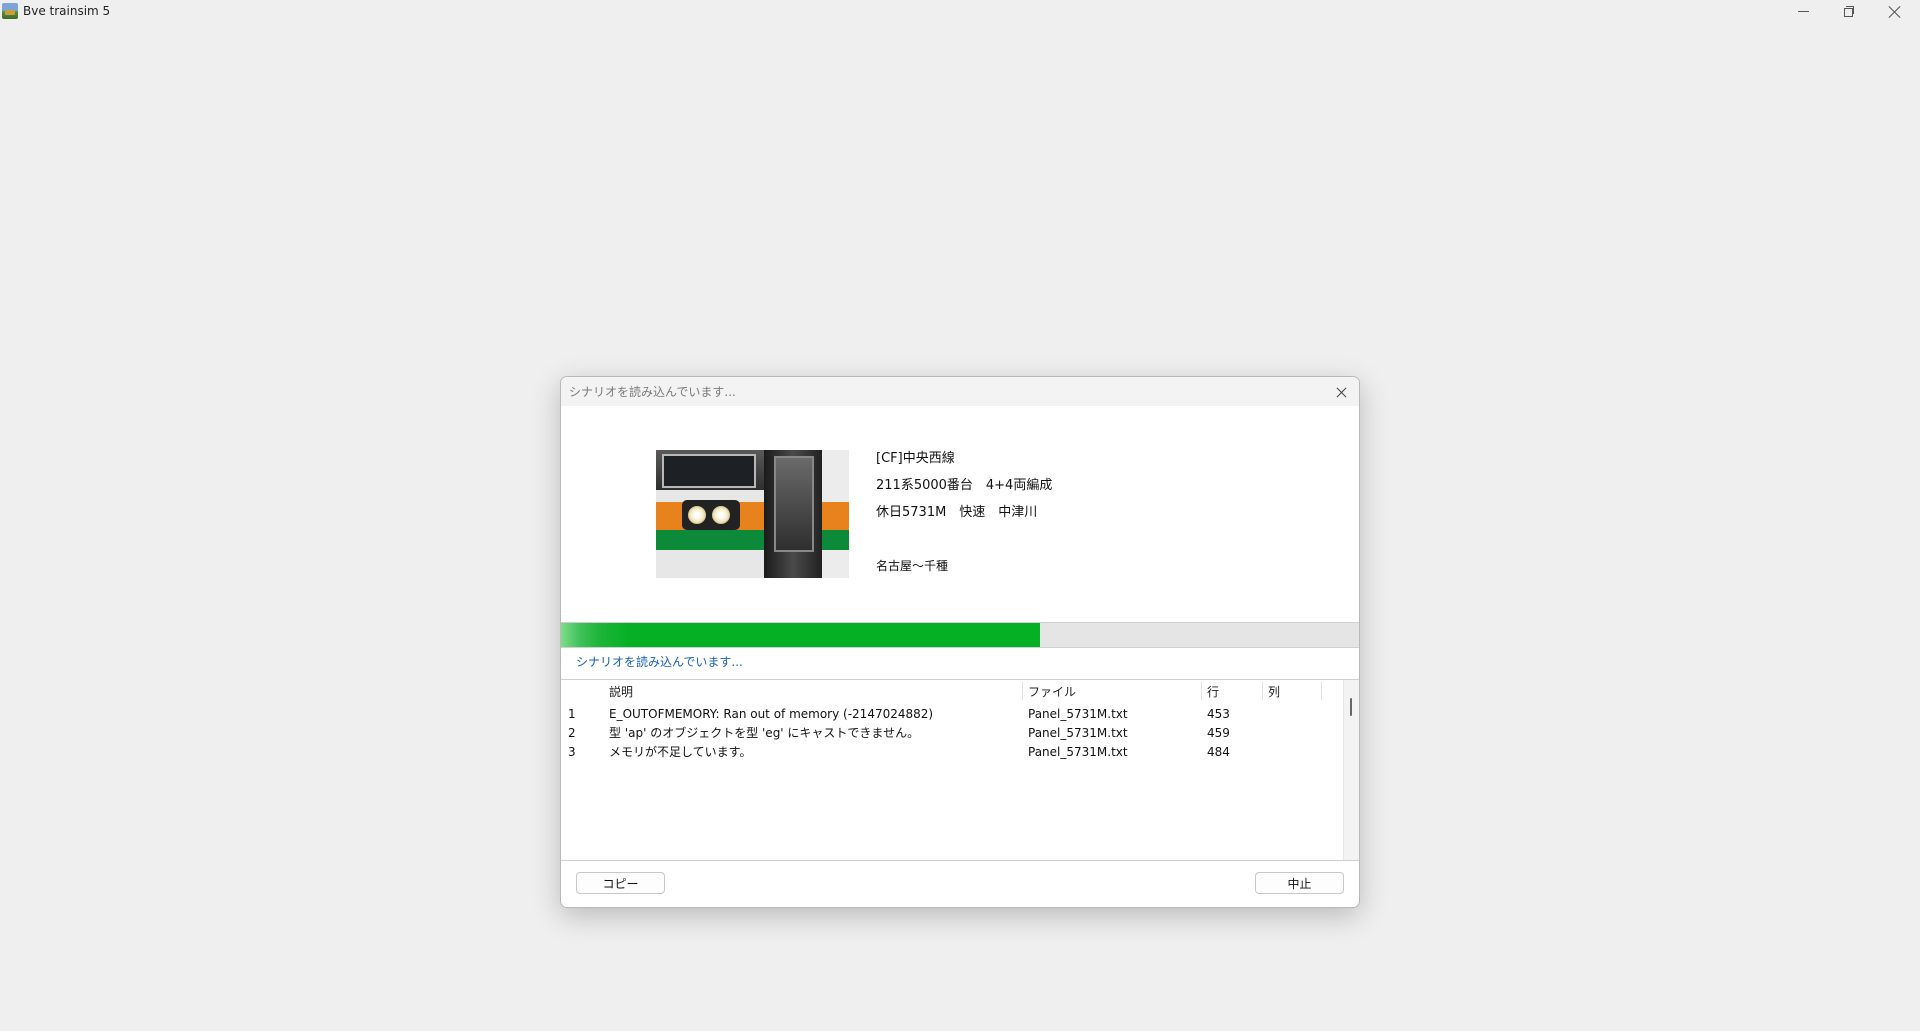  I want to click on column-header-description: 説明, so click(621, 692).